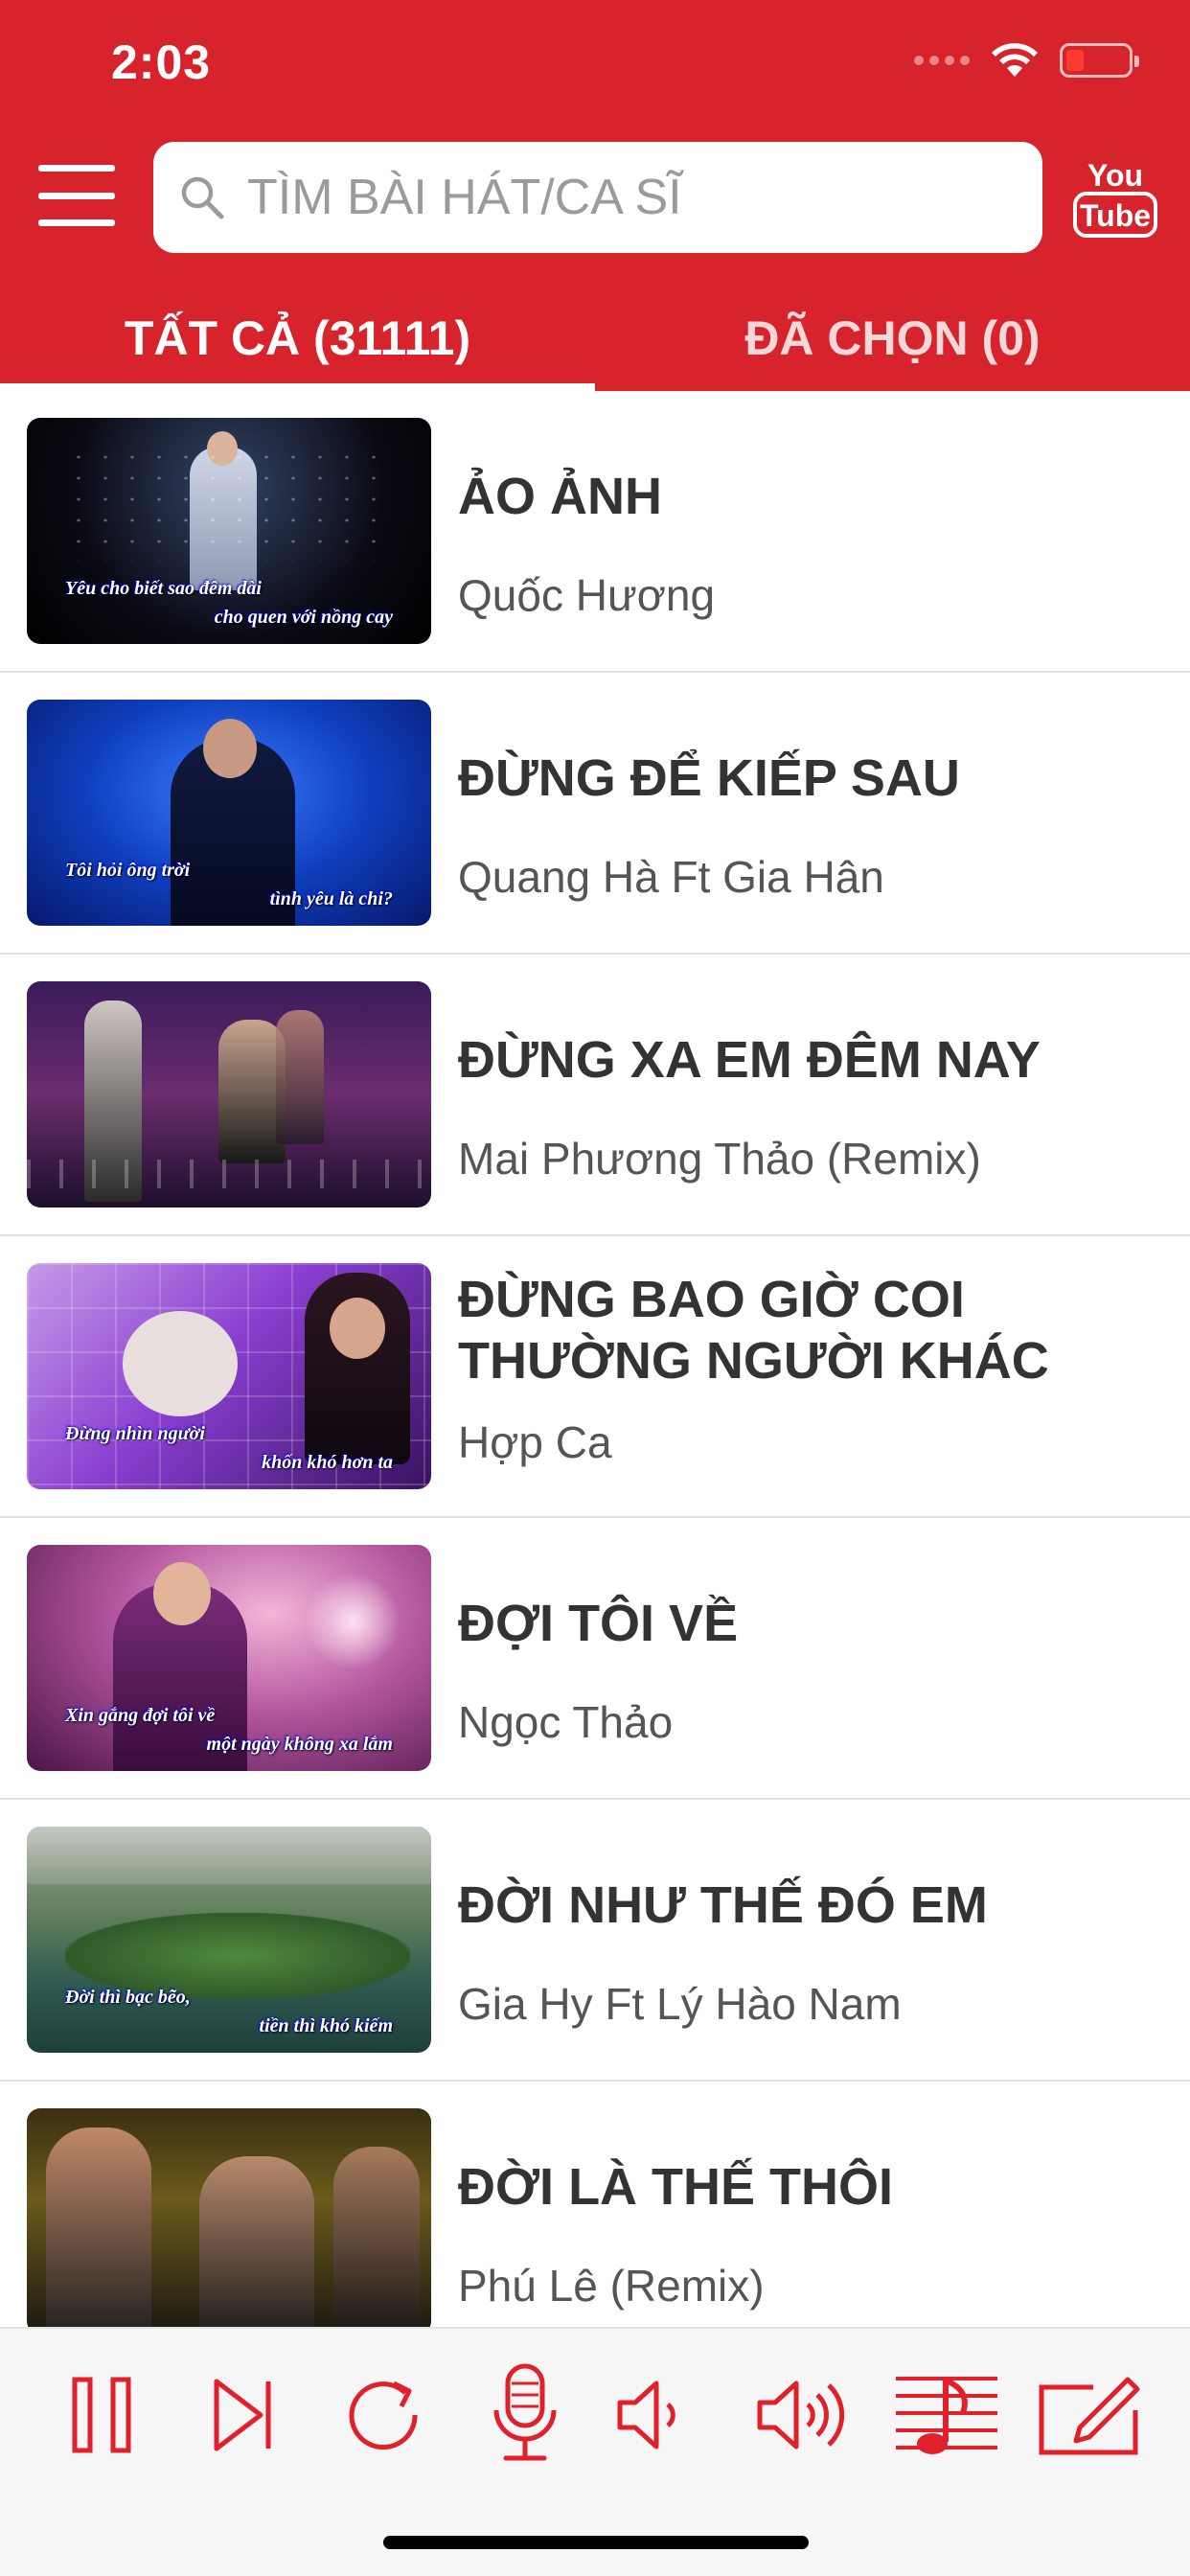 The image size is (1190, 2576). What do you see at coordinates (535, 1442) in the screenshot?
I see `song-artist: Hợp Ca` at bounding box center [535, 1442].